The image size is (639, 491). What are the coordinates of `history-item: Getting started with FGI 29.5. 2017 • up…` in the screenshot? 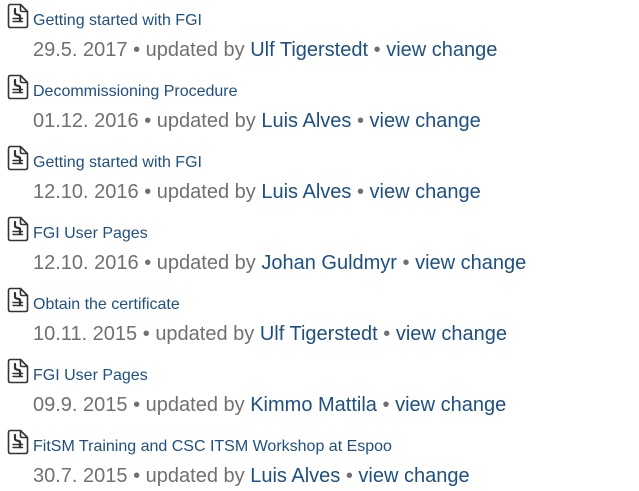 It's located at (319, 32).